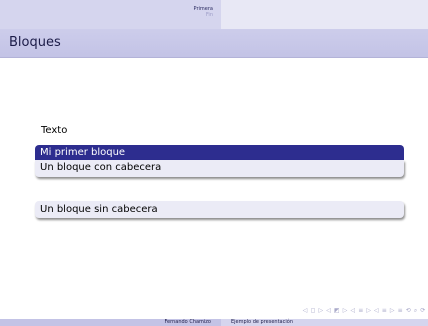 The image size is (428, 326). Describe the element at coordinates (203, 15) in the screenshot. I see `section-link-fin: Fin` at that location.